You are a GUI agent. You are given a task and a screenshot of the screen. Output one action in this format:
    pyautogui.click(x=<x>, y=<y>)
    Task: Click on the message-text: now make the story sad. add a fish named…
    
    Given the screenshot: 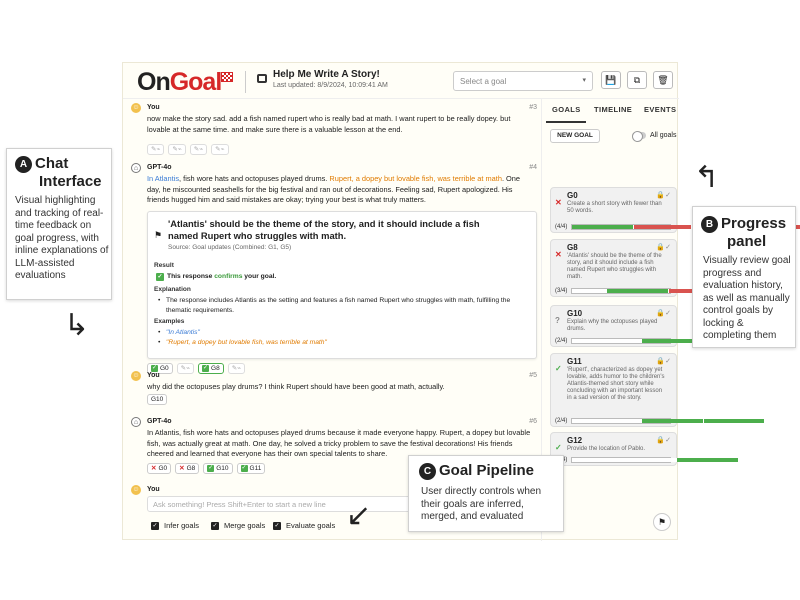 What is the action you would take?
    pyautogui.click(x=329, y=124)
    